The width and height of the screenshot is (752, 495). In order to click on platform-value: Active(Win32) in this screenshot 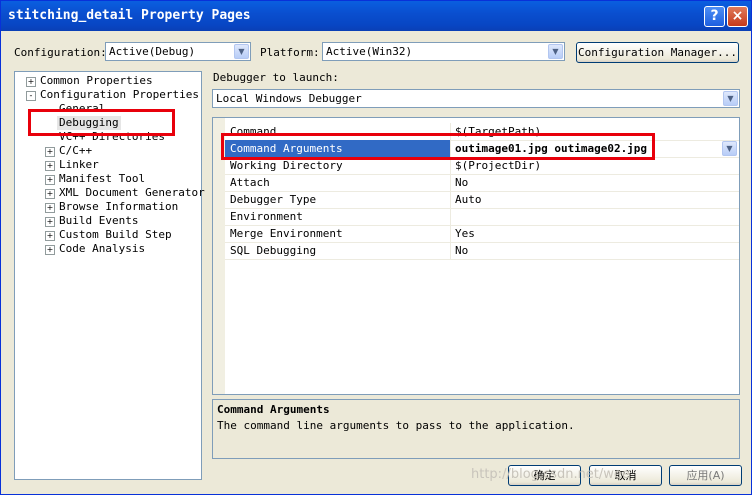, I will do `click(369, 51)`.